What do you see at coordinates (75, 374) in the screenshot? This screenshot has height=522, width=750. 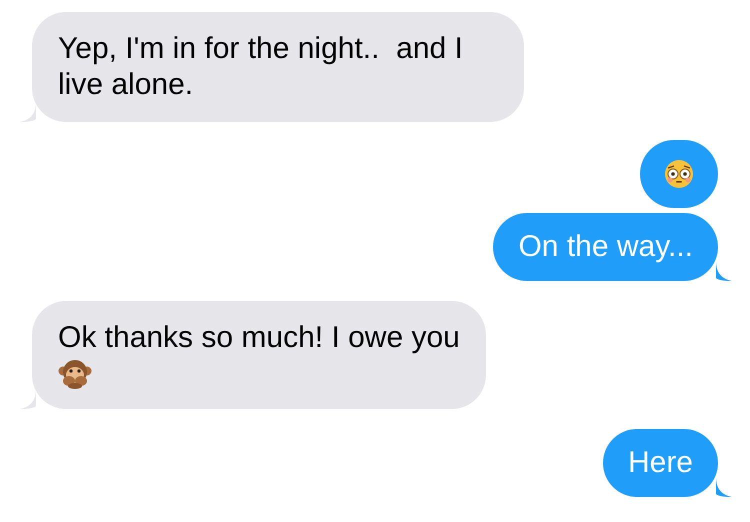 I see `monkey-icon` at bounding box center [75, 374].